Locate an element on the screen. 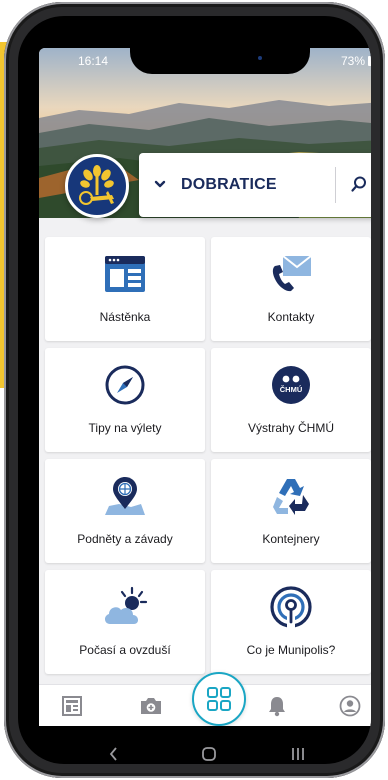 Image resolution: width=388 pixels, height=780 pixels. newspaper-icon is located at coordinates (72, 706).